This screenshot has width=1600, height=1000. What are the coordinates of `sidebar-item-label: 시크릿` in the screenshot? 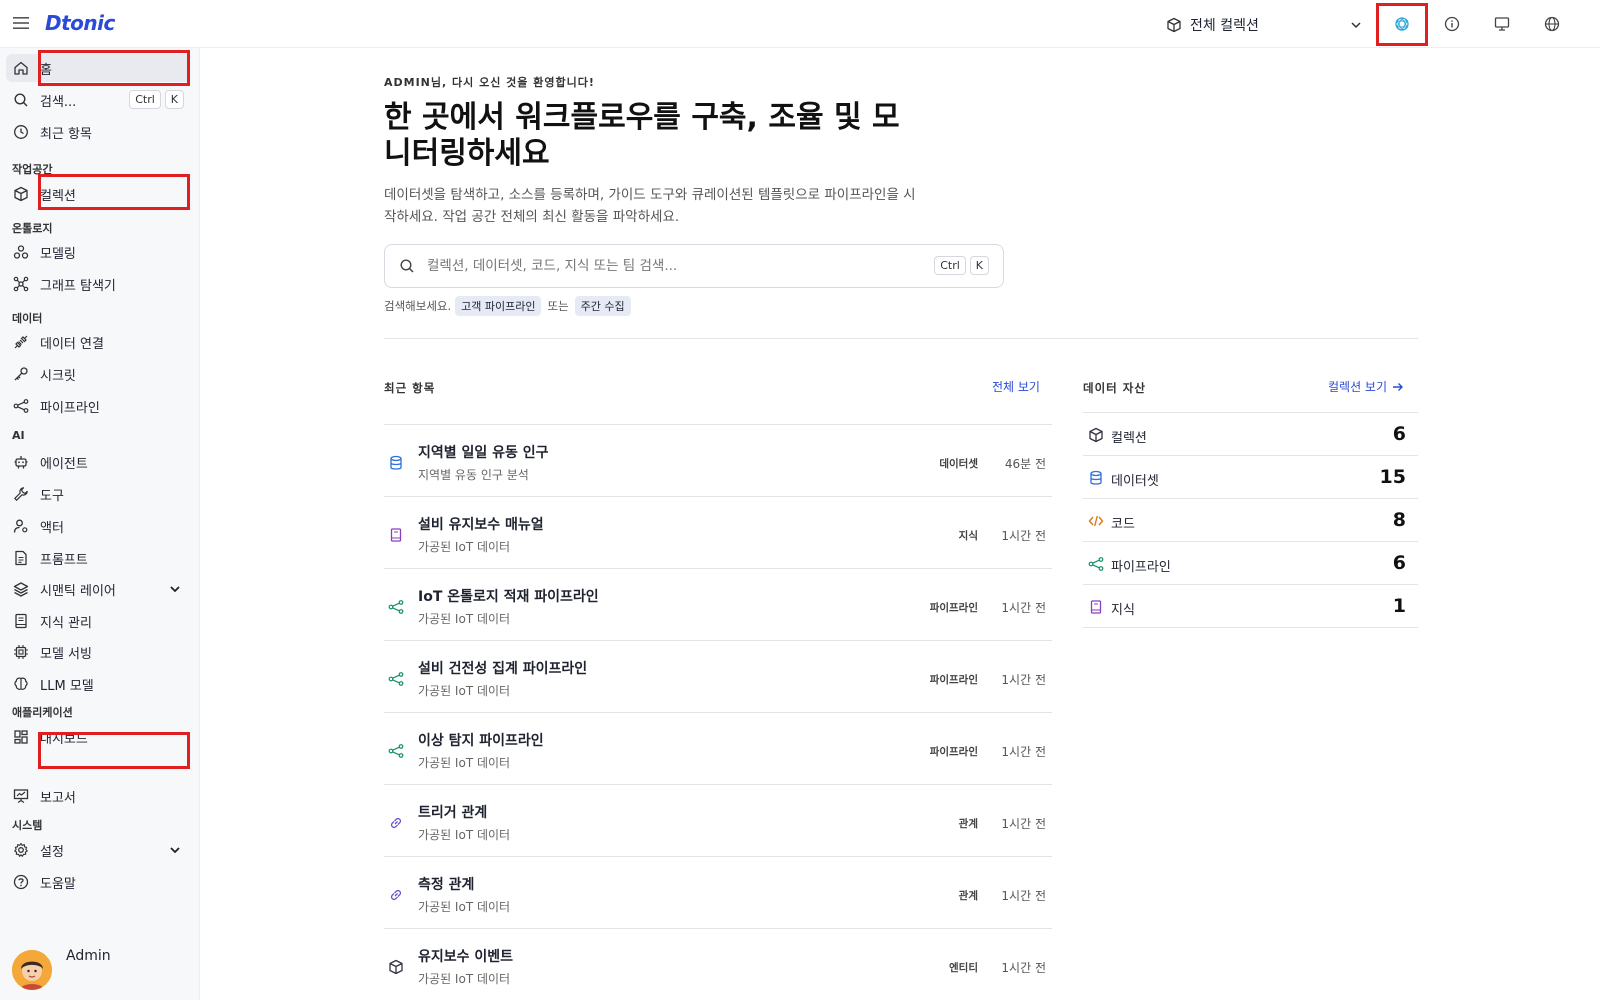 It's located at (58, 376).